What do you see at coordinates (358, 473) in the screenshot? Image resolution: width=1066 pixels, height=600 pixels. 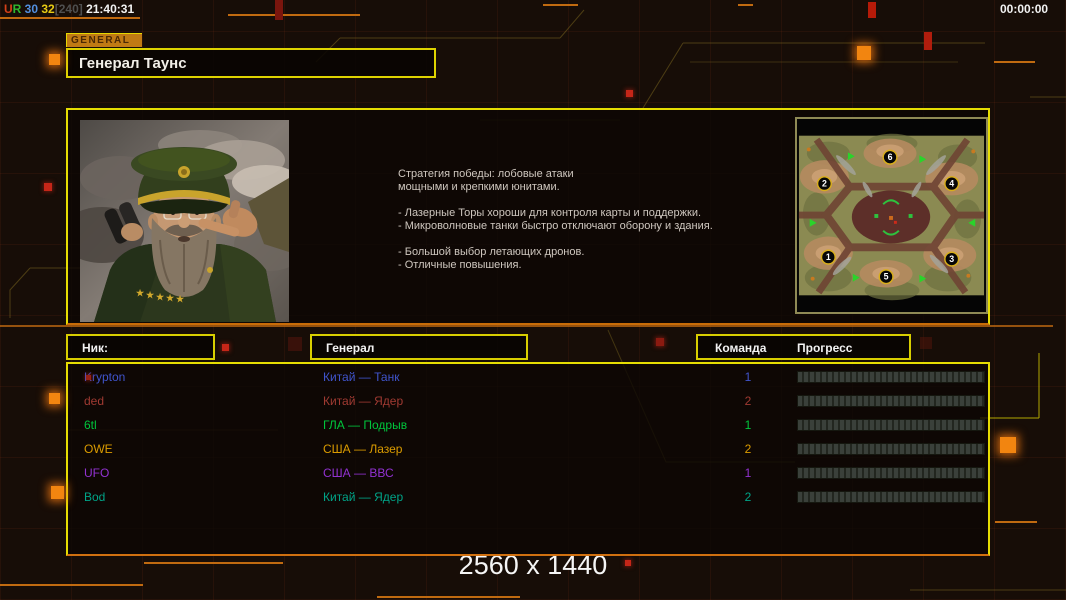 I see `player-general: США — ВВС` at bounding box center [358, 473].